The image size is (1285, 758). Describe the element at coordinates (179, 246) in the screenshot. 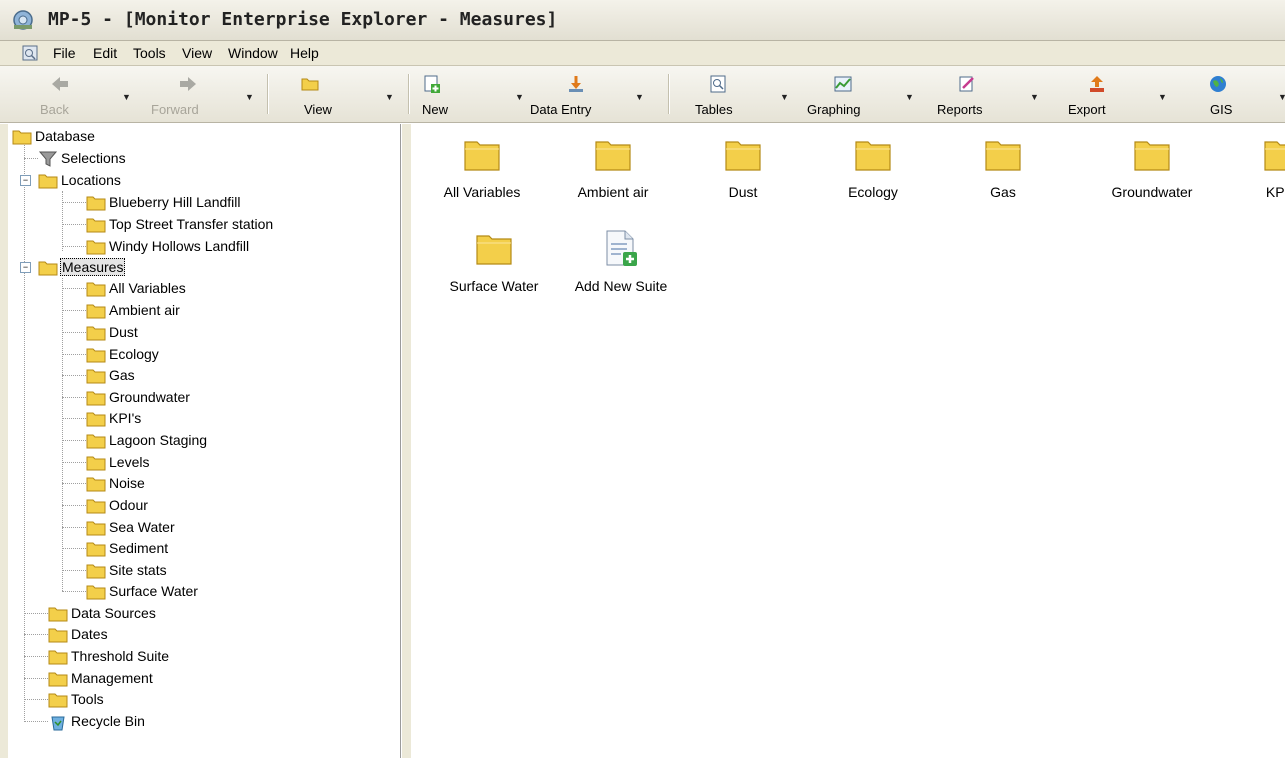

I see `tree-label: Windy Hollows Landfill` at that location.